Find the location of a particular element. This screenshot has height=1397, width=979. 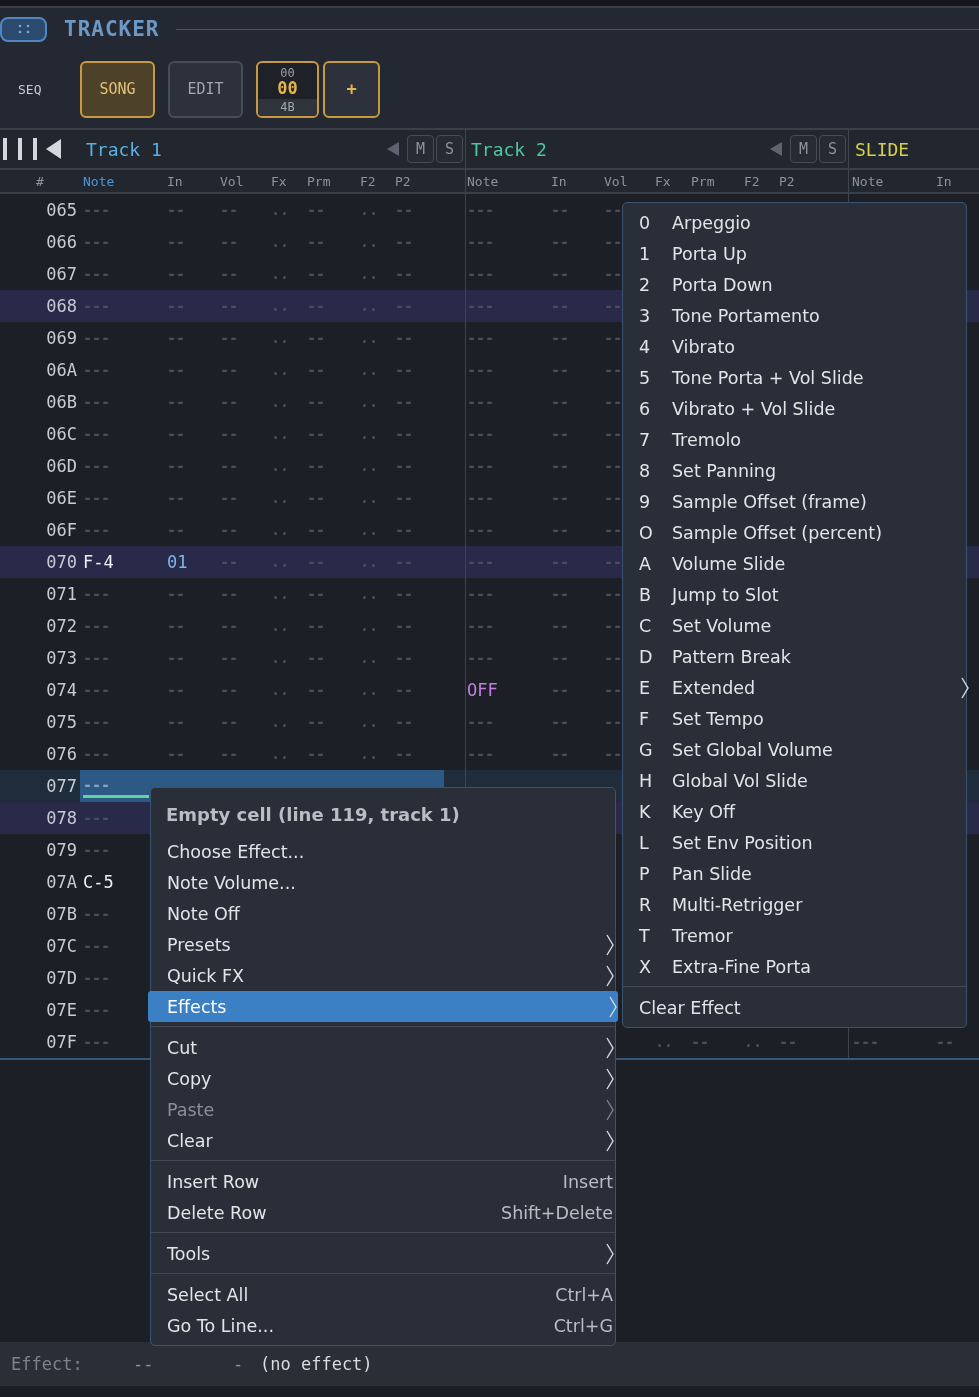

row-number: 06A is located at coordinates (61, 370).